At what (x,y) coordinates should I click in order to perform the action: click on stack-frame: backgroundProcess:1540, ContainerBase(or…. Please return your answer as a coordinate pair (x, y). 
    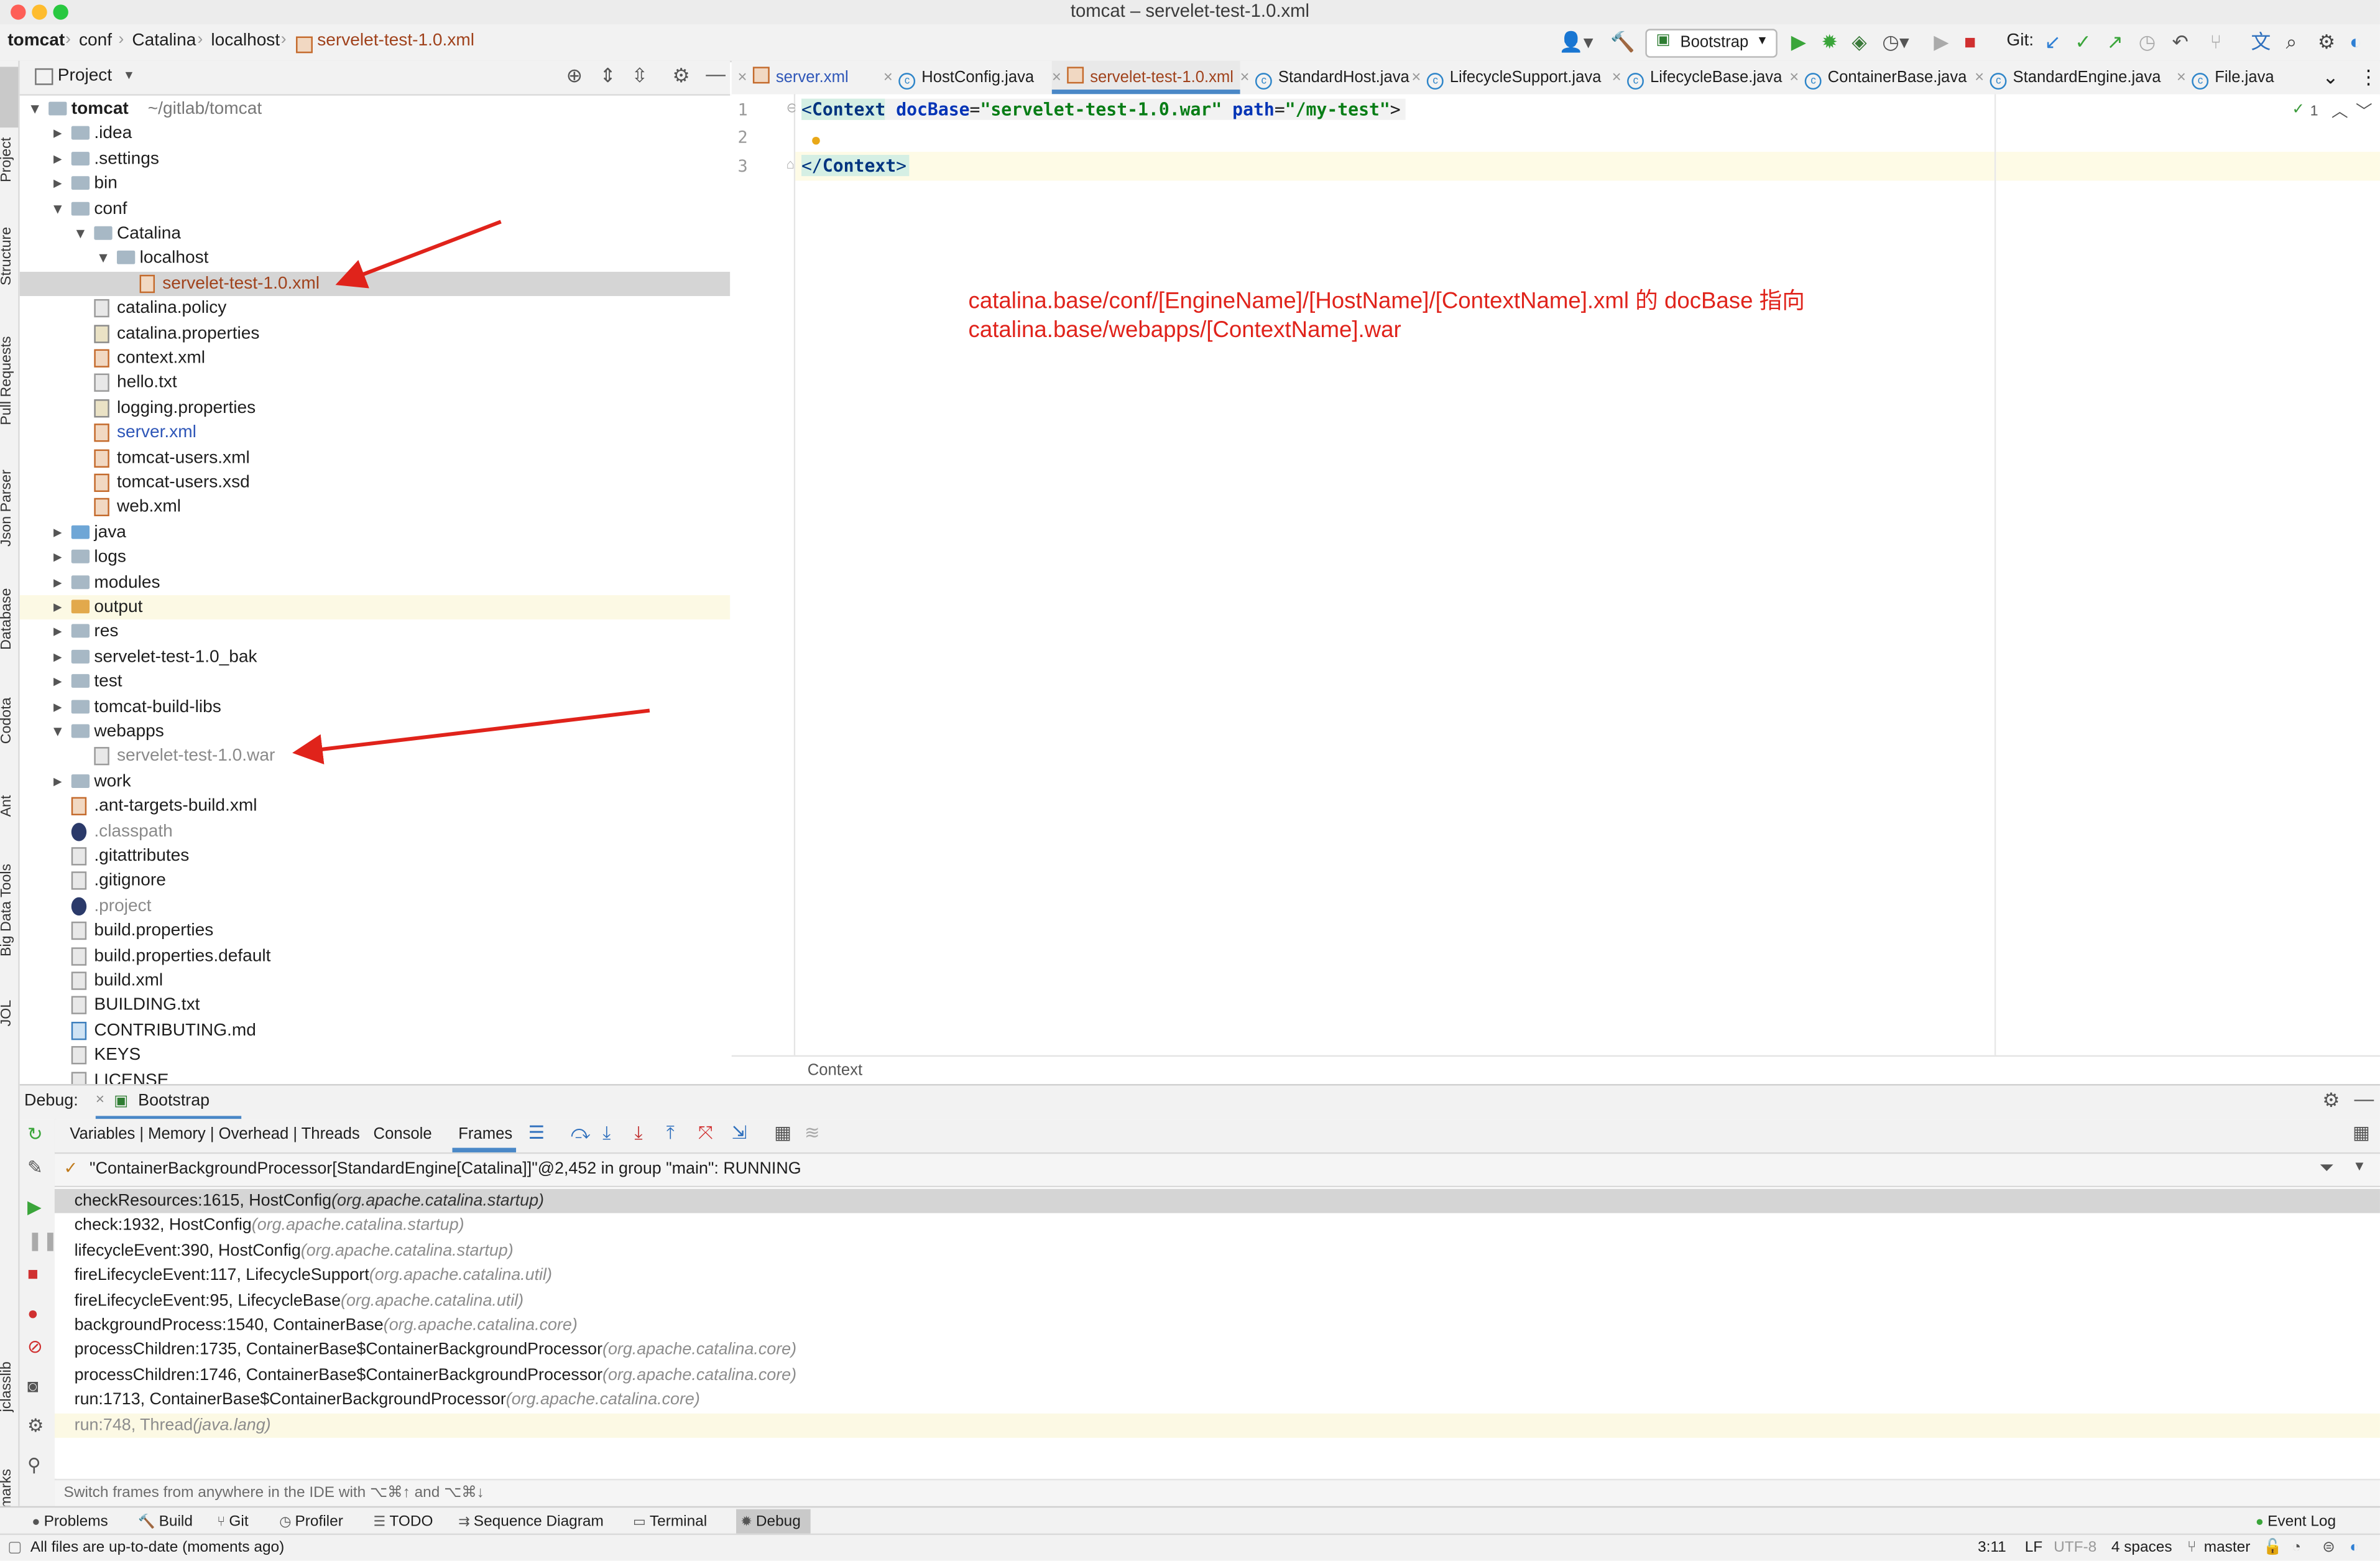
    Looking at the image, I should click on (1217, 1325).